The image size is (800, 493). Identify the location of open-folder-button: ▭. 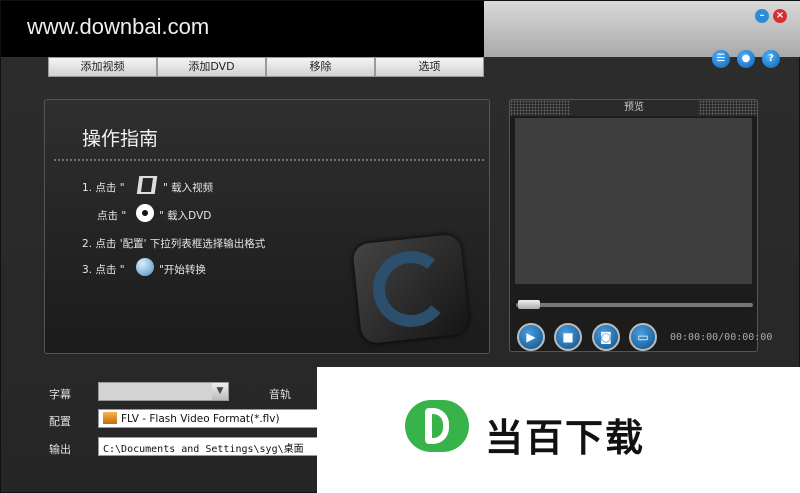
(643, 337).